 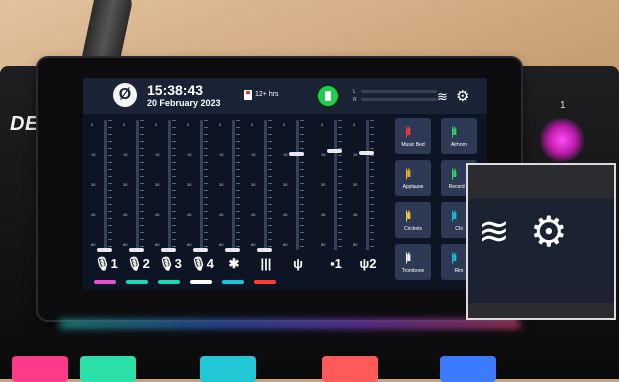 What do you see at coordinates (248, 95) in the screenshot?
I see `sd-card-icon` at bounding box center [248, 95].